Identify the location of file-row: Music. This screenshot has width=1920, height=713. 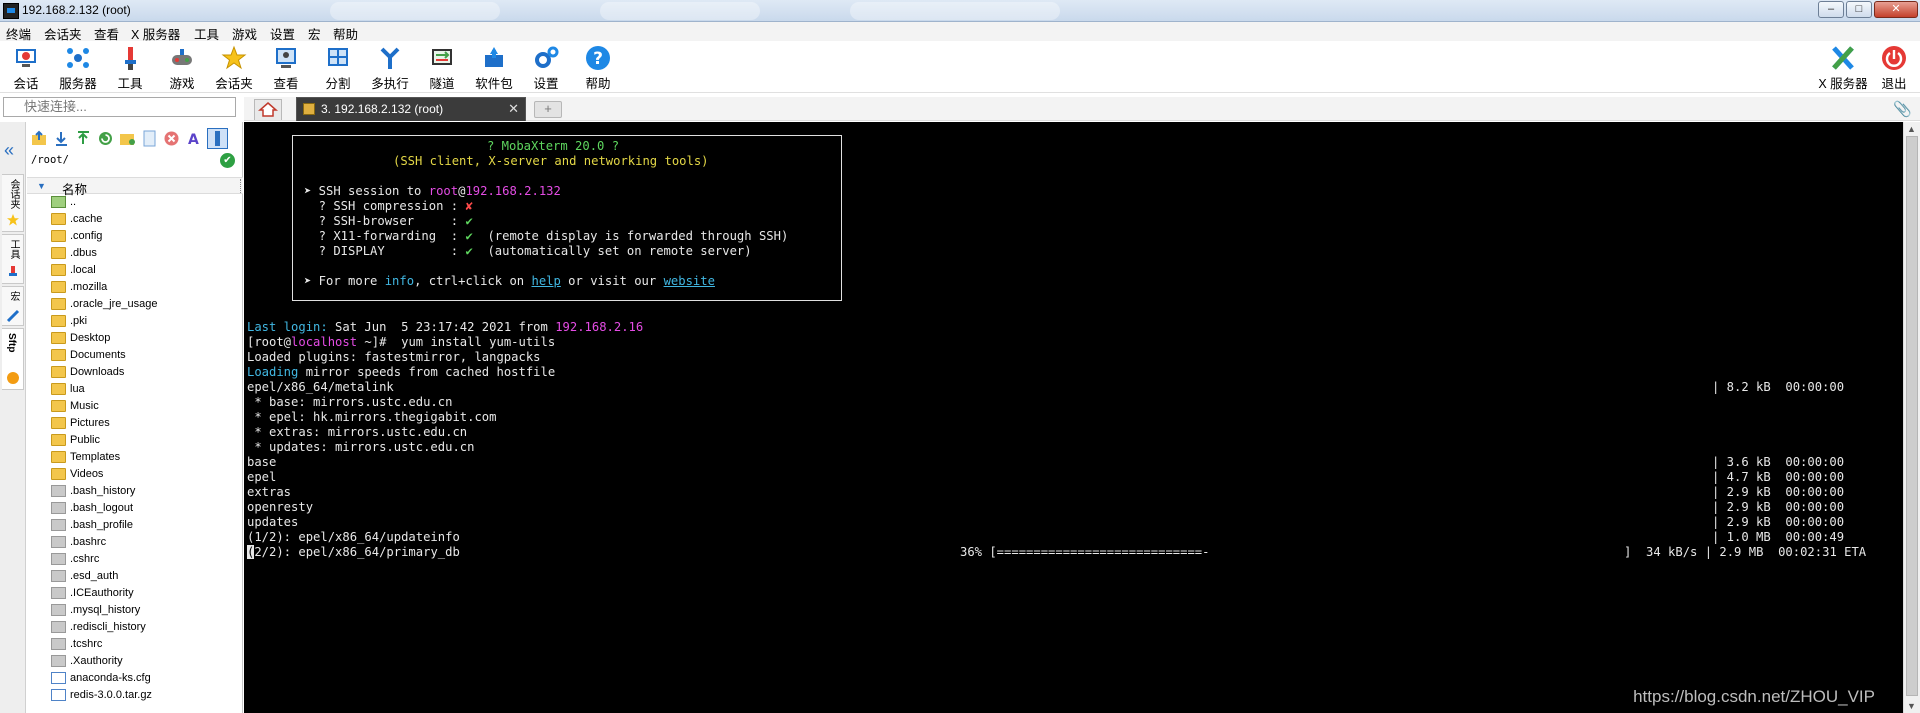
(135, 406).